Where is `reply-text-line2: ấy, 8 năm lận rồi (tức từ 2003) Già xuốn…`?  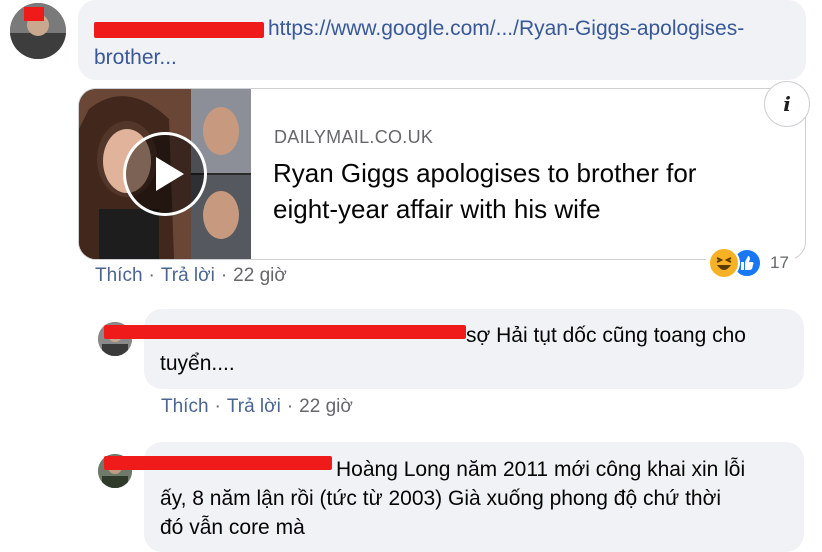 reply-text-line2: ấy, 8 năm lận rồi (tức từ 2003) Già xuốn… is located at coordinates (441, 498).